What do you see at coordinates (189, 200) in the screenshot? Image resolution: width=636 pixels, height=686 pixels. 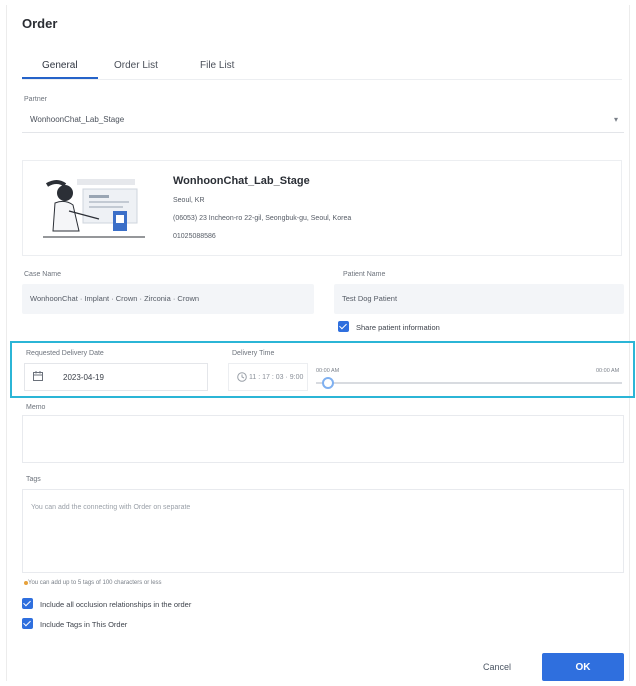 I see `lab-city: Seoul, KR` at bounding box center [189, 200].